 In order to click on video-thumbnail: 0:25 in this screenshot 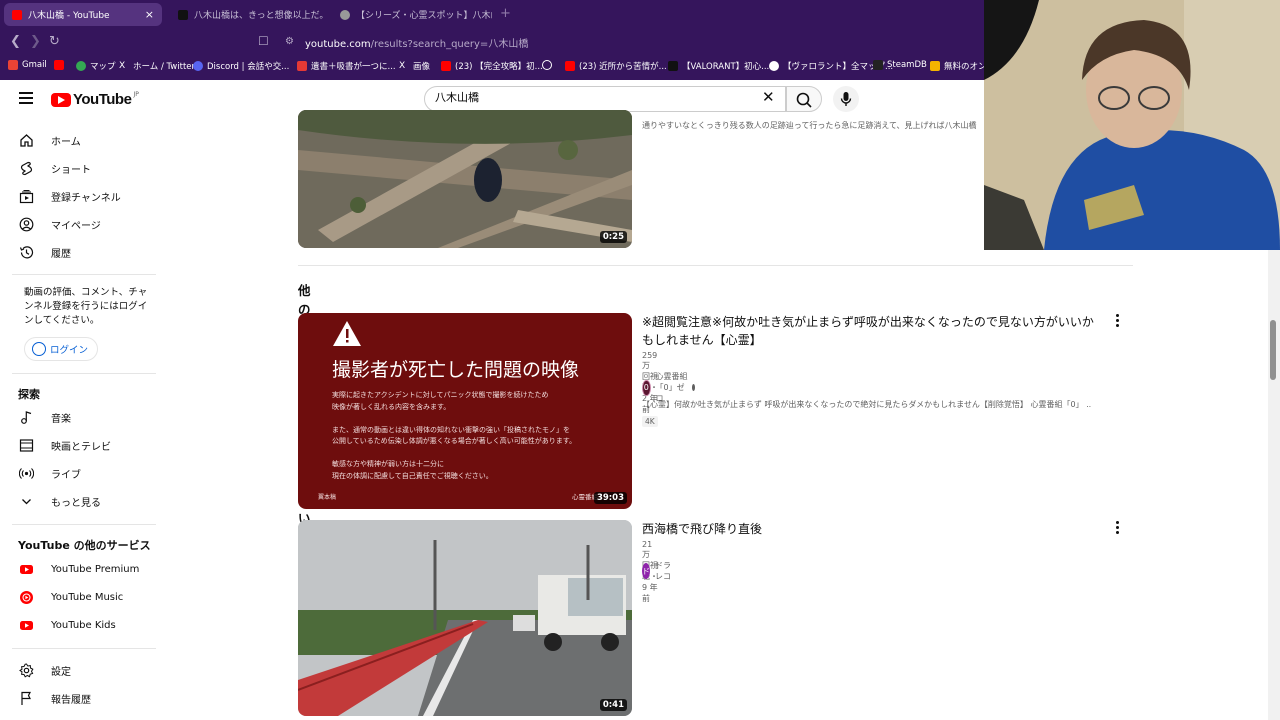, I will do `click(465, 179)`.